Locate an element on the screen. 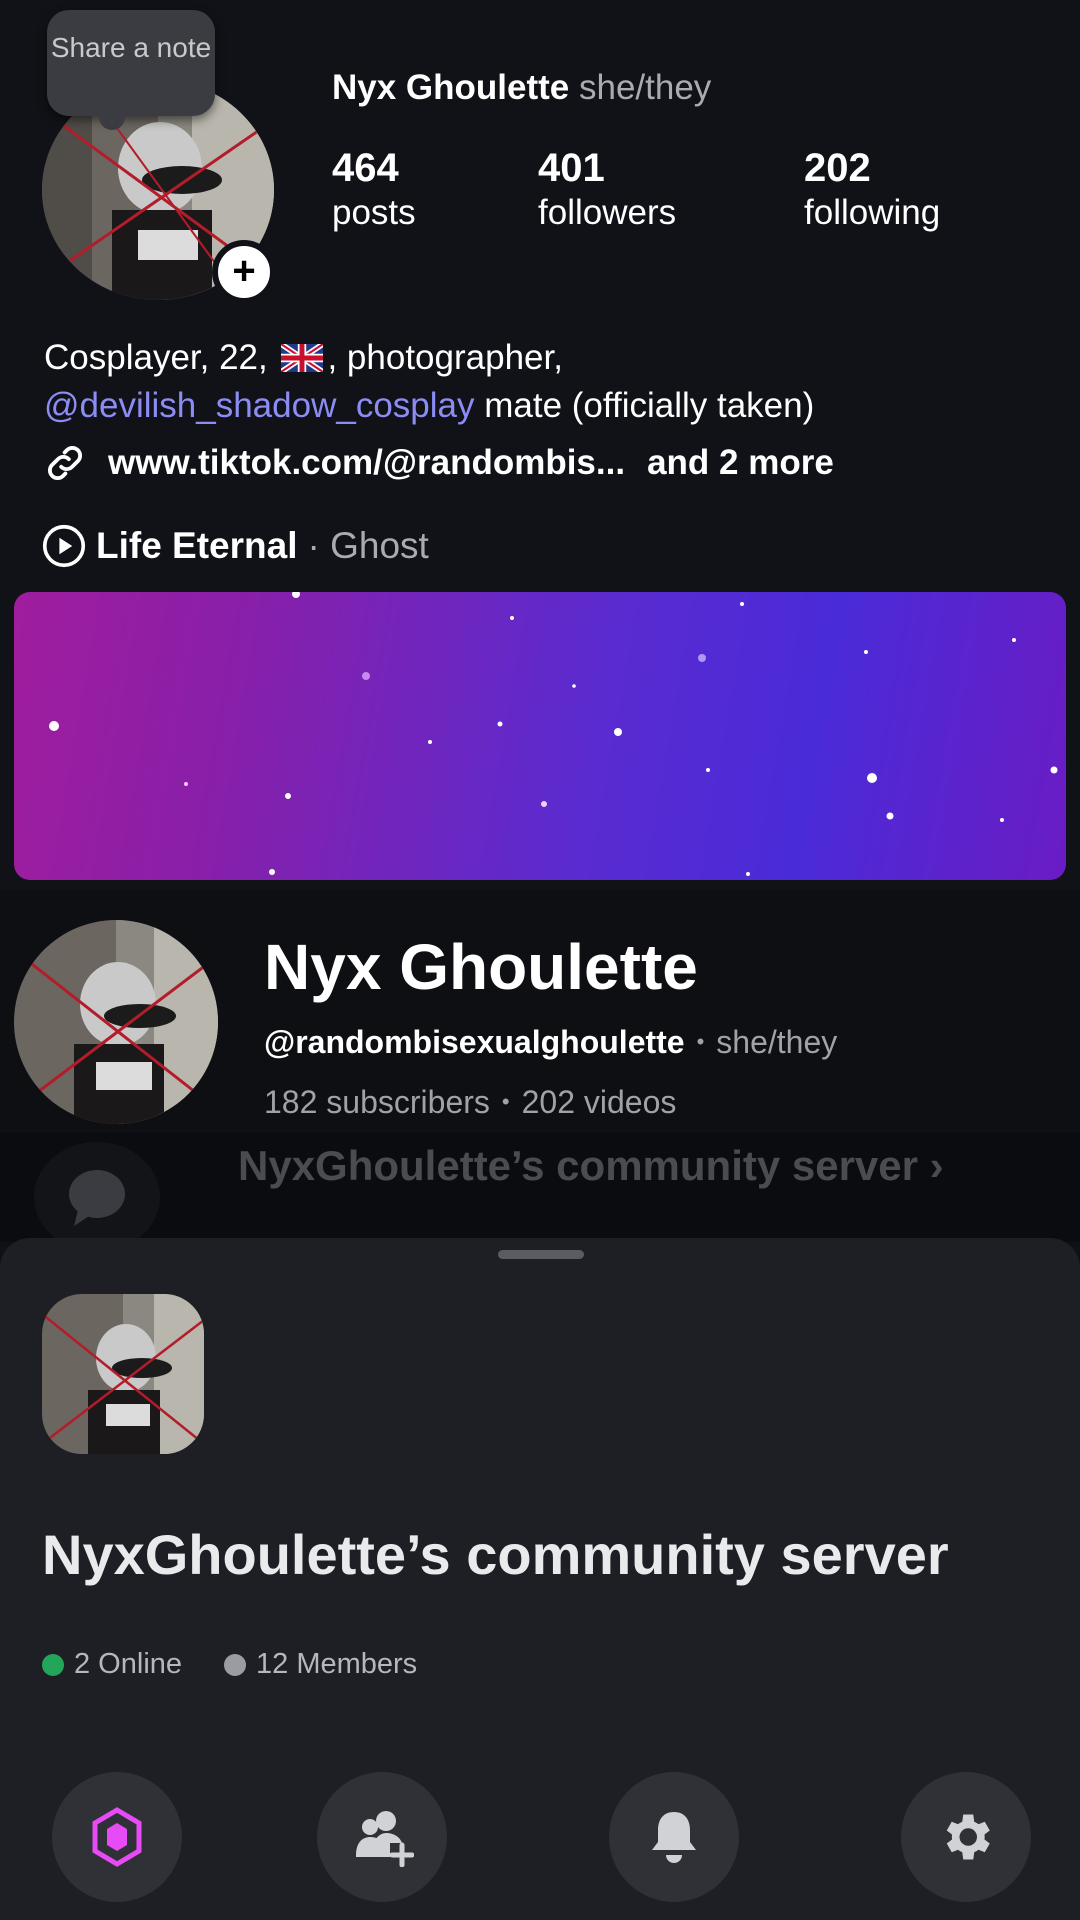  bell-icon is located at coordinates (674, 1837).